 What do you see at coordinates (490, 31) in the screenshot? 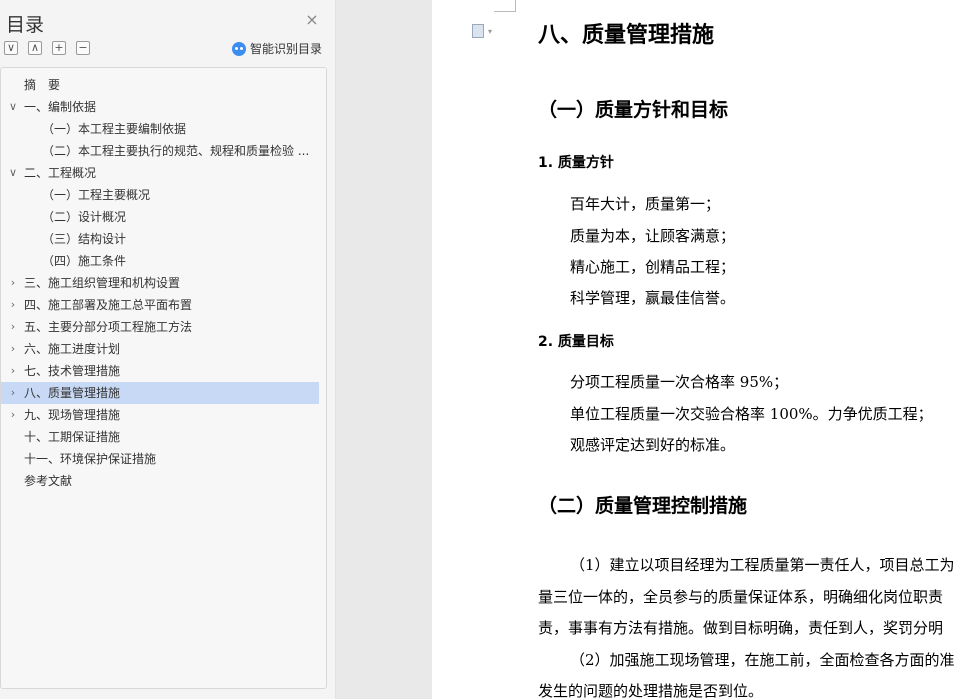
I see `chevron-down-icon: ▾` at bounding box center [490, 31].